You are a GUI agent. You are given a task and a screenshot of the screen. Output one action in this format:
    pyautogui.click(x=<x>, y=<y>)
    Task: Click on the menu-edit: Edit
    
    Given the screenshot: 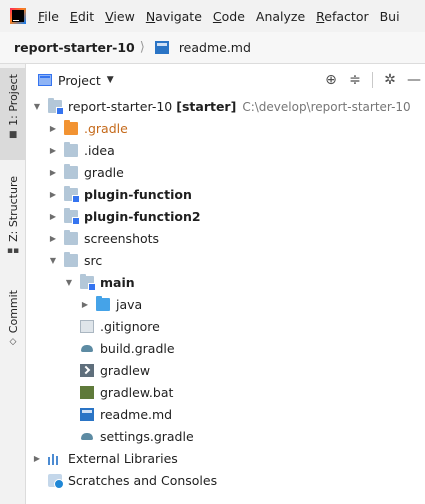 What is the action you would take?
    pyautogui.click(x=82, y=16)
    